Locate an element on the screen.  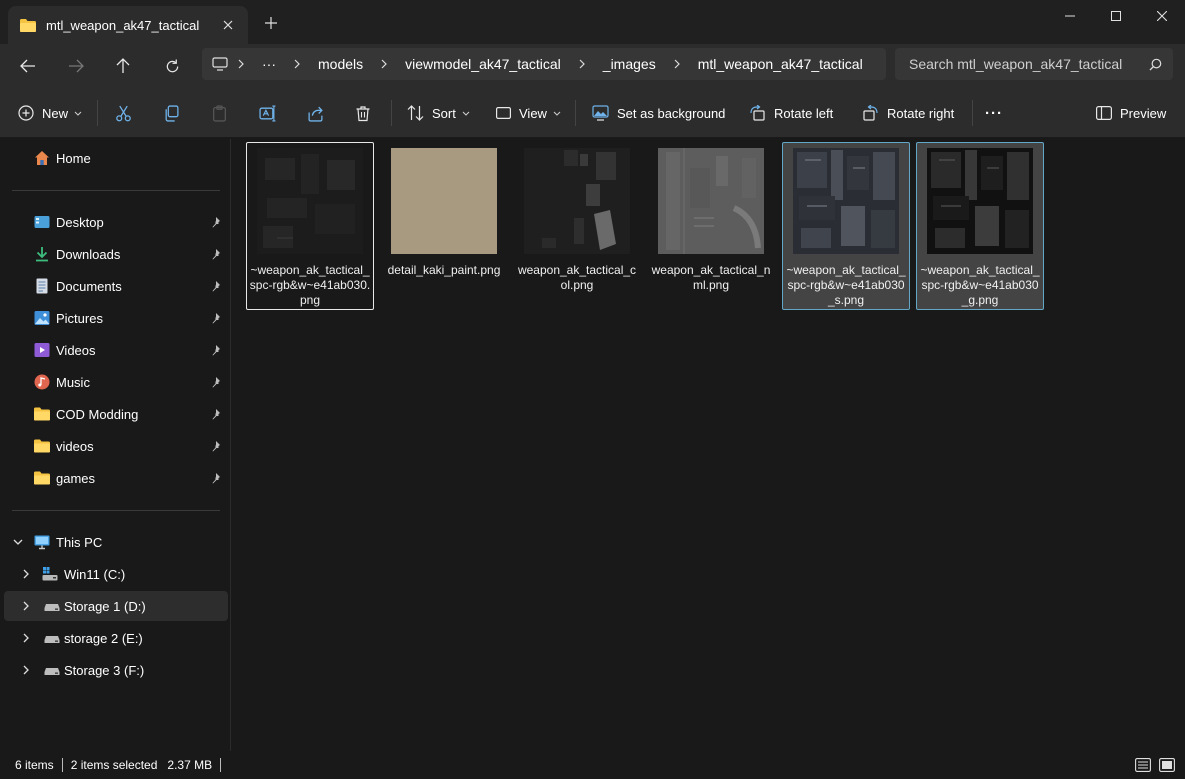
large-icons-view-icon is located at coordinates (1167, 765).